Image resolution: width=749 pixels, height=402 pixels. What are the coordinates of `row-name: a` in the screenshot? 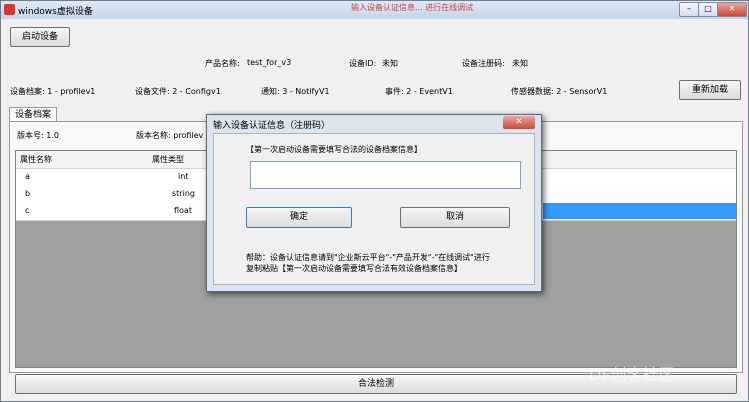 It's located at (27, 176).